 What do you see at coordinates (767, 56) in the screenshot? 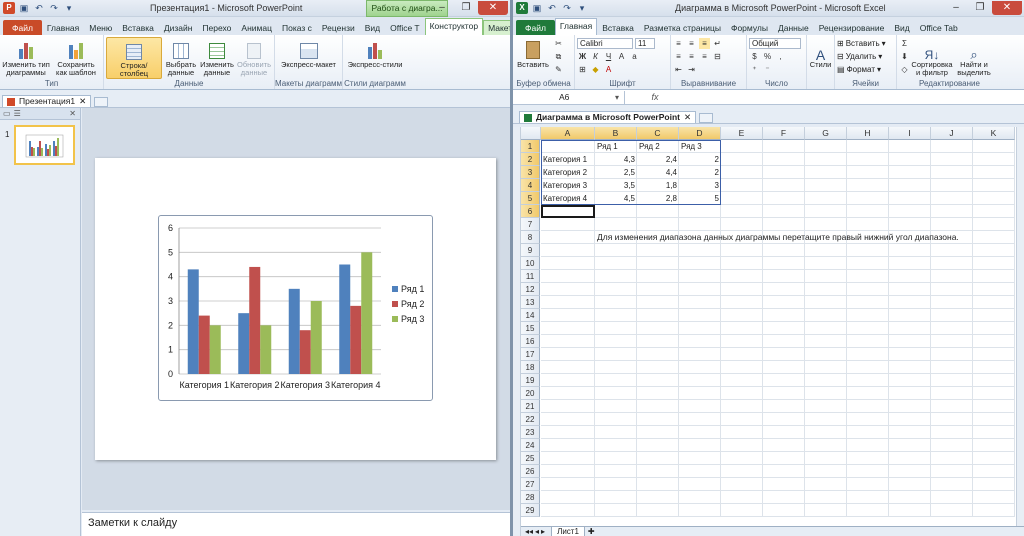
I see `percent-icon: %` at bounding box center [767, 56].